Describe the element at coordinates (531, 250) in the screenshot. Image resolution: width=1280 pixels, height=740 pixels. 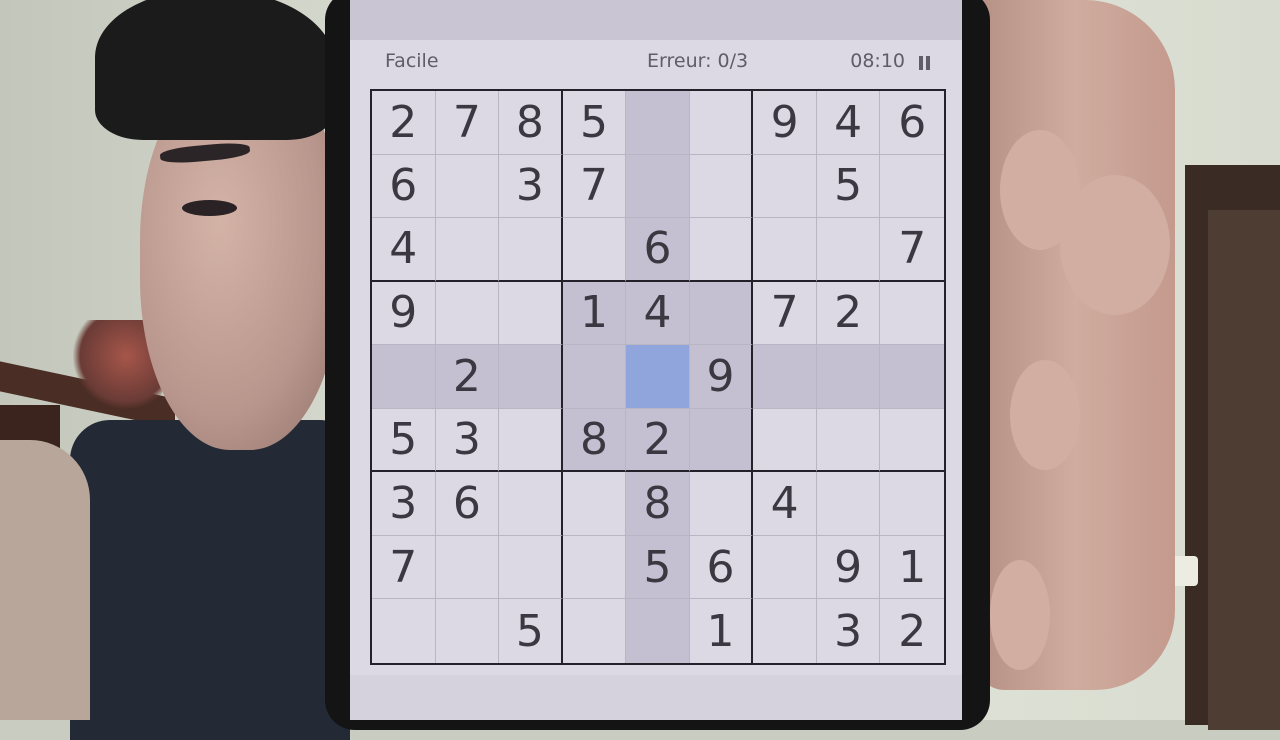
I see `sudoku-cell-r3-c3` at that location.